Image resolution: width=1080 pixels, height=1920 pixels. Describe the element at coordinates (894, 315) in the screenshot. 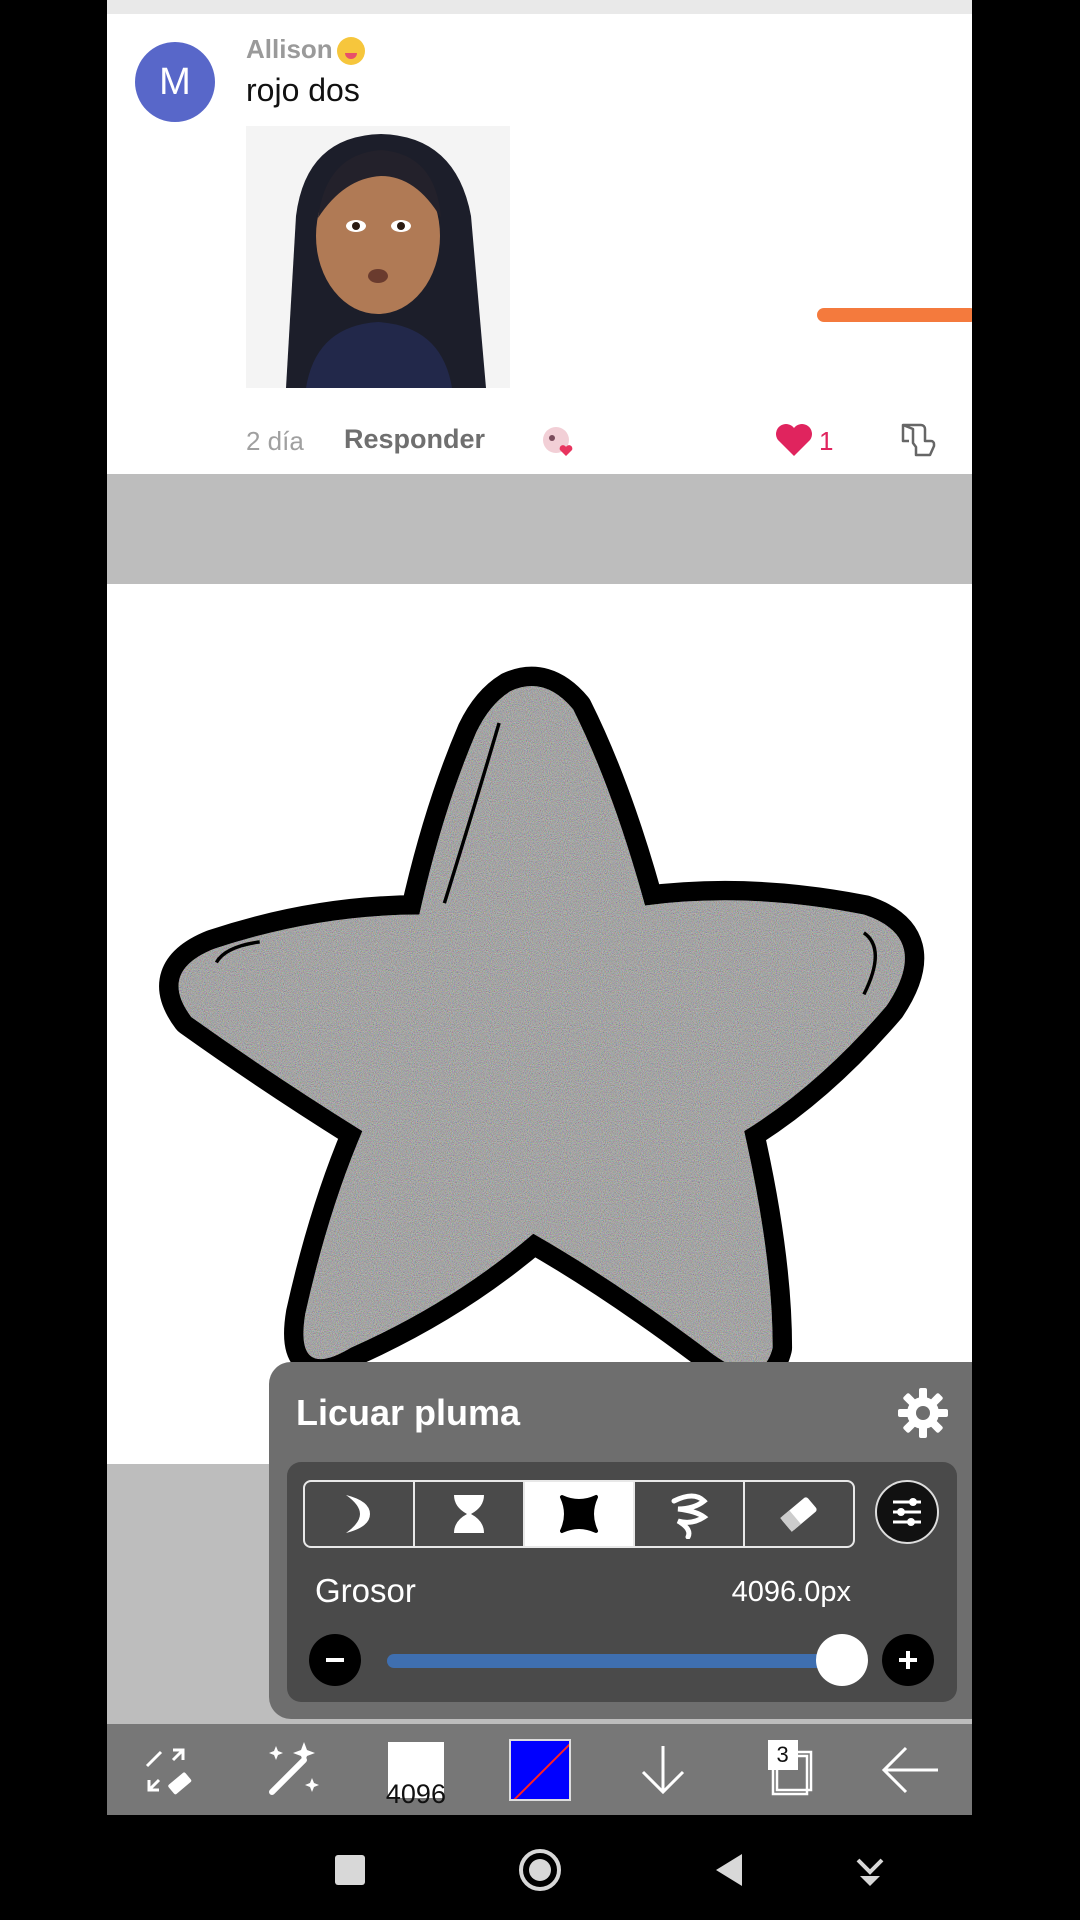

I see `orange-stroke` at that location.